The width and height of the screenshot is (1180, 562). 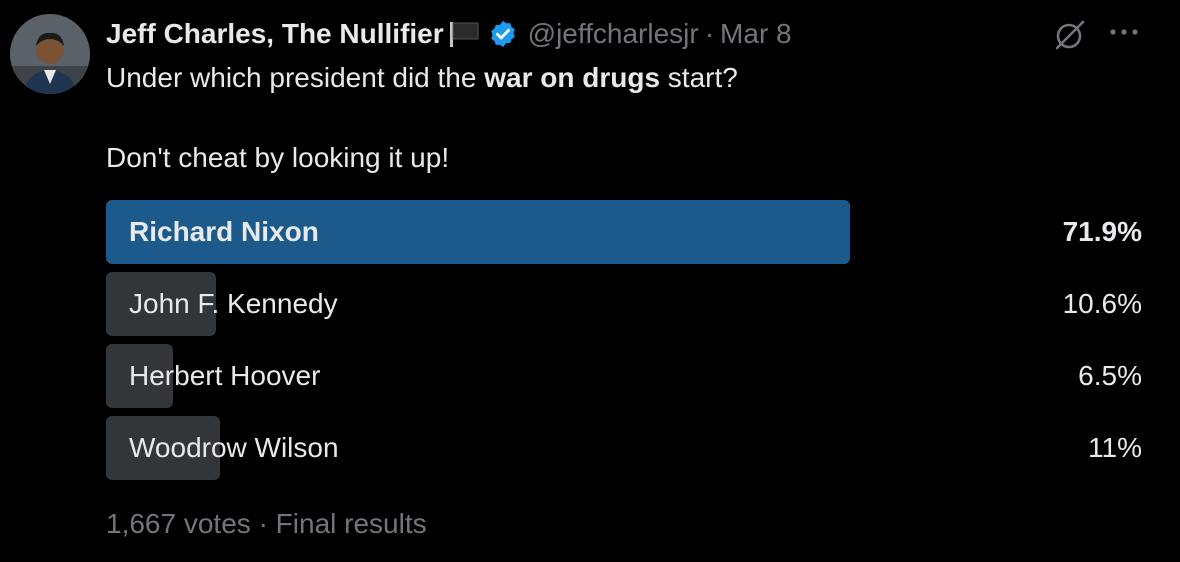 I want to click on poll-option-percent: 6.5%, so click(x=1110, y=375).